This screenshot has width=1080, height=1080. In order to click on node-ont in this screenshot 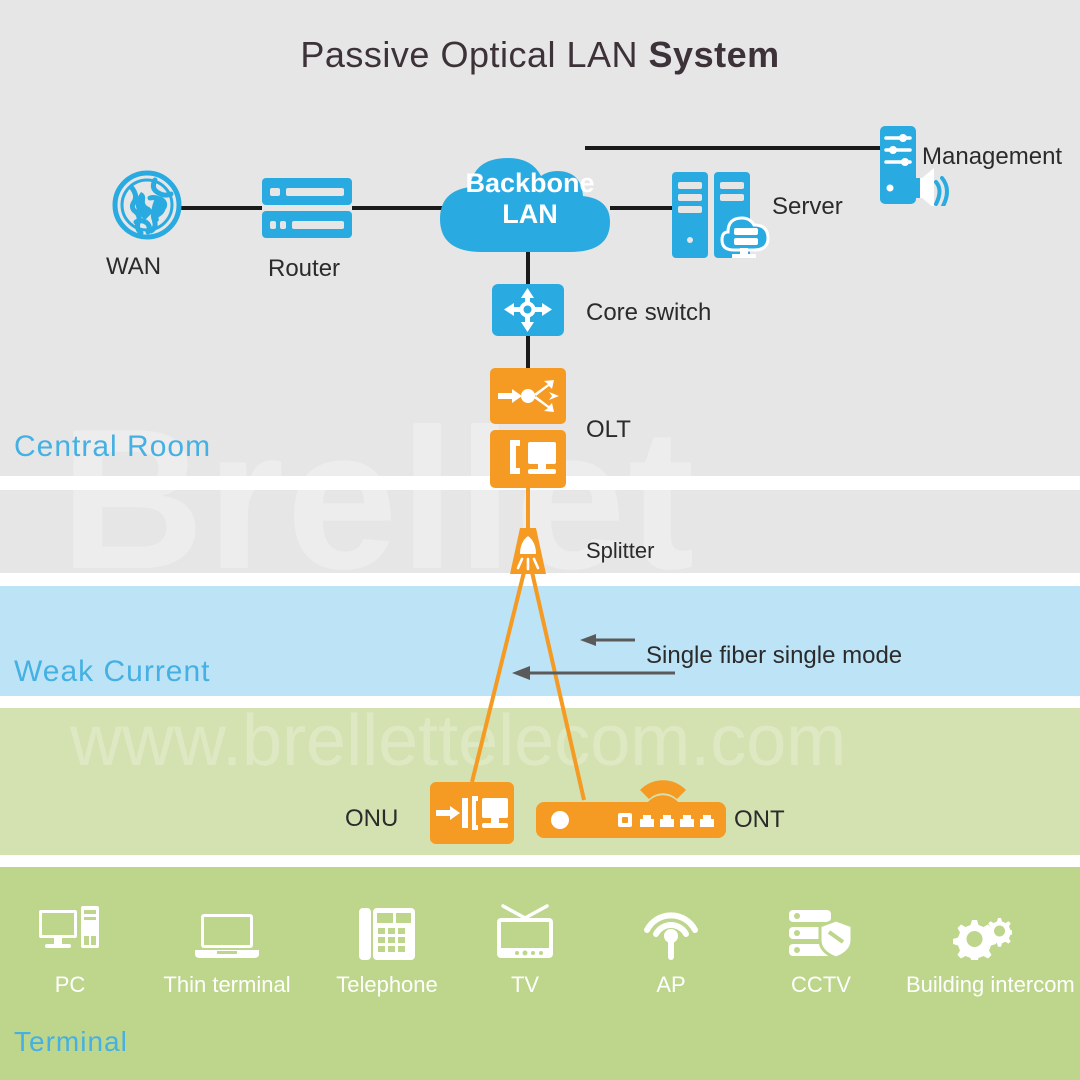, I will do `click(631, 796)`.